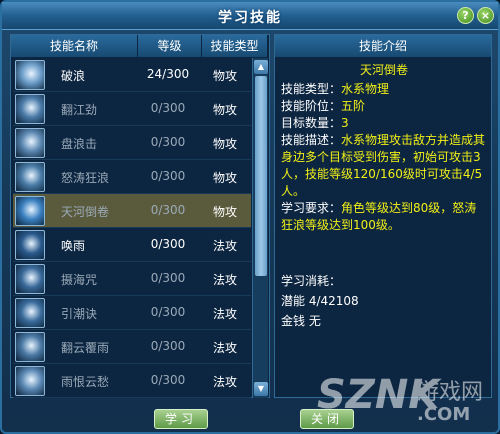 Image resolution: width=500 pixels, height=434 pixels. What do you see at coordinates (365, 89) in the screenshot?
I see `type-value: 水系物理` at bounding box center [365, 89].